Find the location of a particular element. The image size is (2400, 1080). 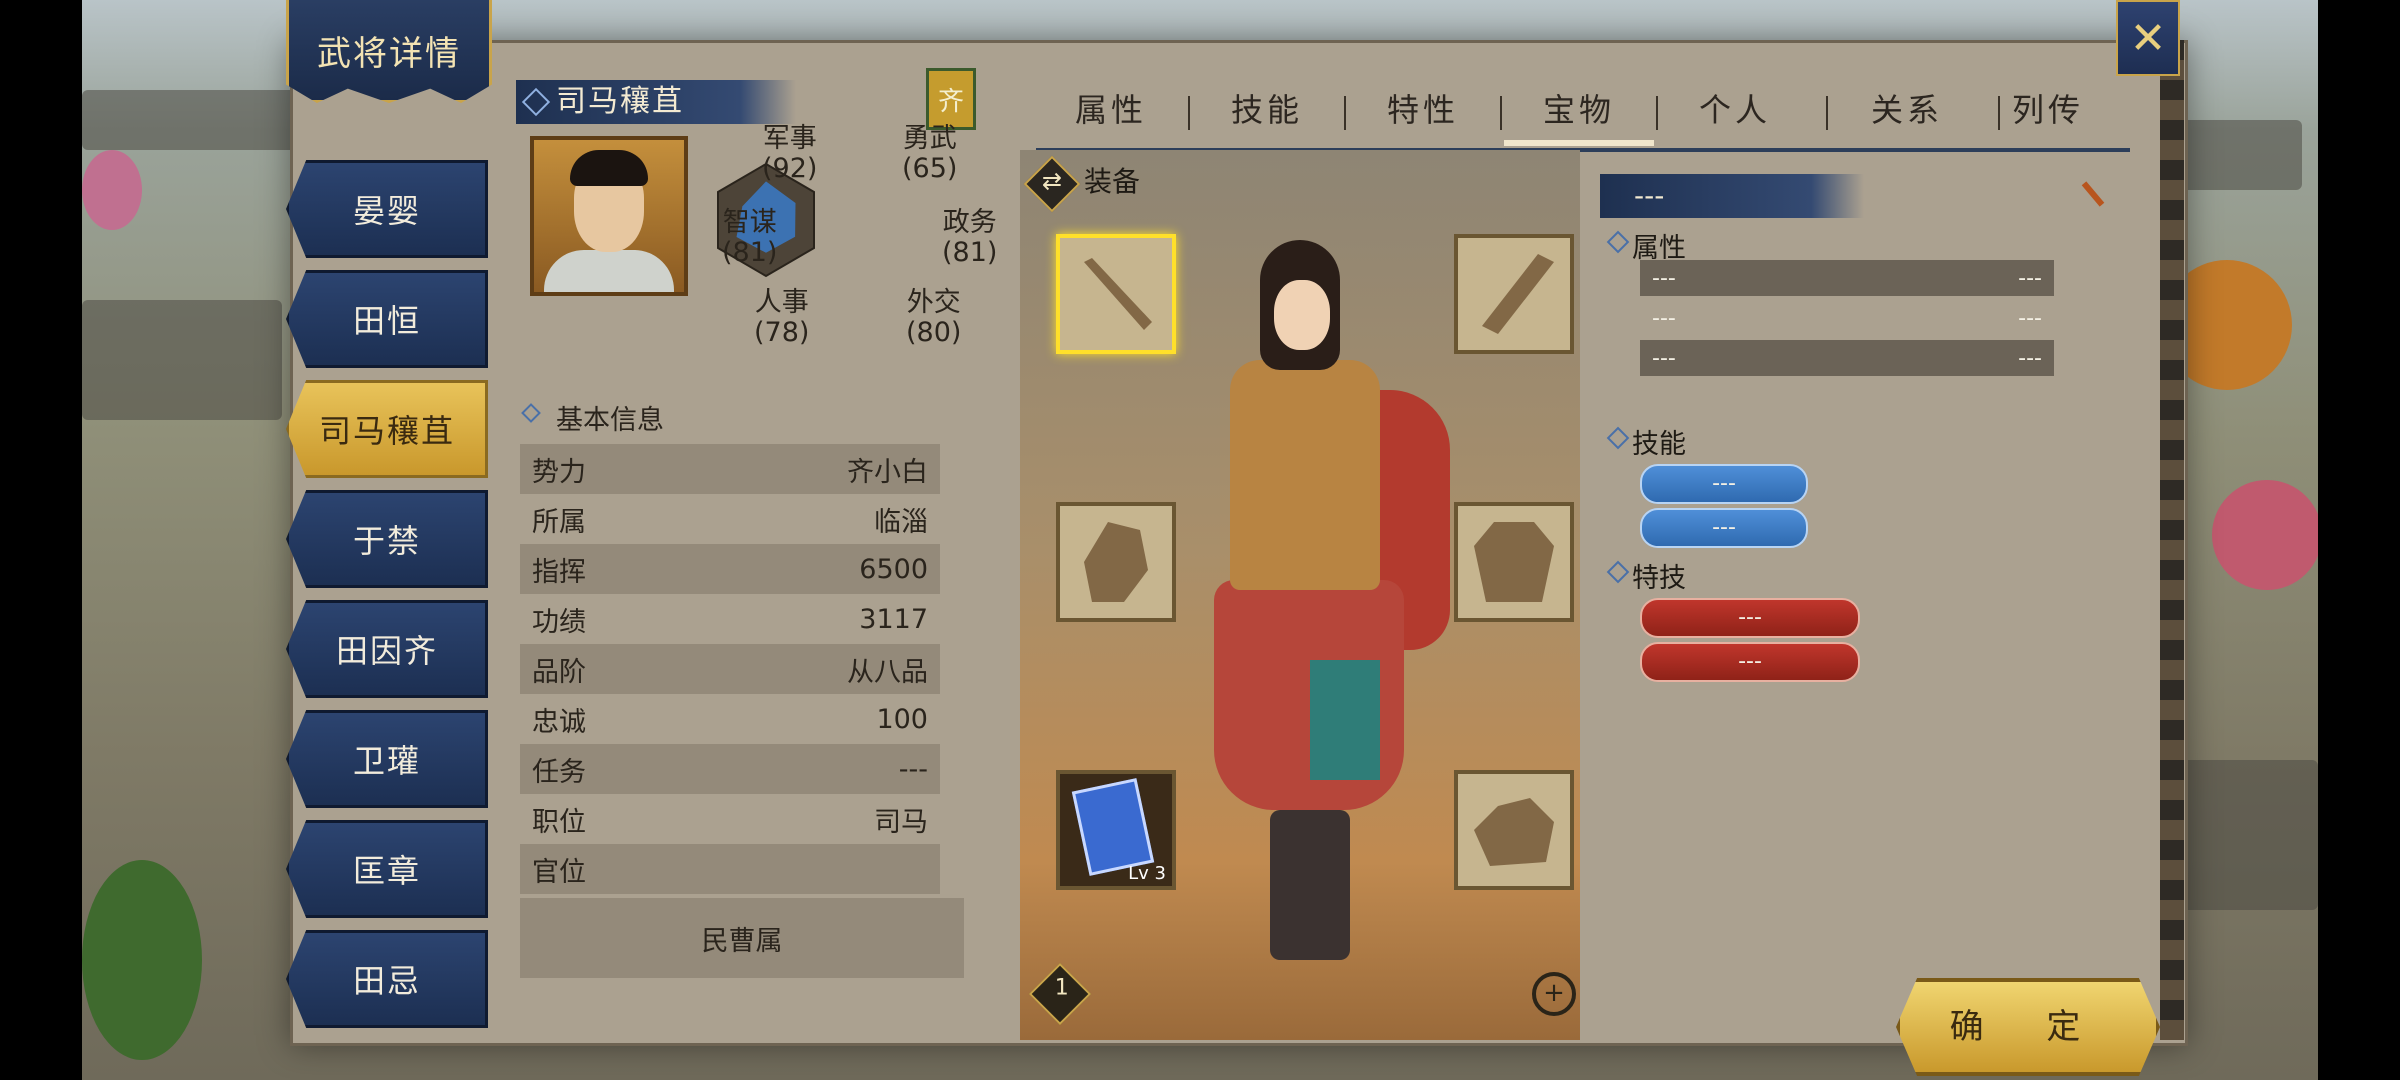

specials-title: 特技 is located at coordinates (1645, 575).